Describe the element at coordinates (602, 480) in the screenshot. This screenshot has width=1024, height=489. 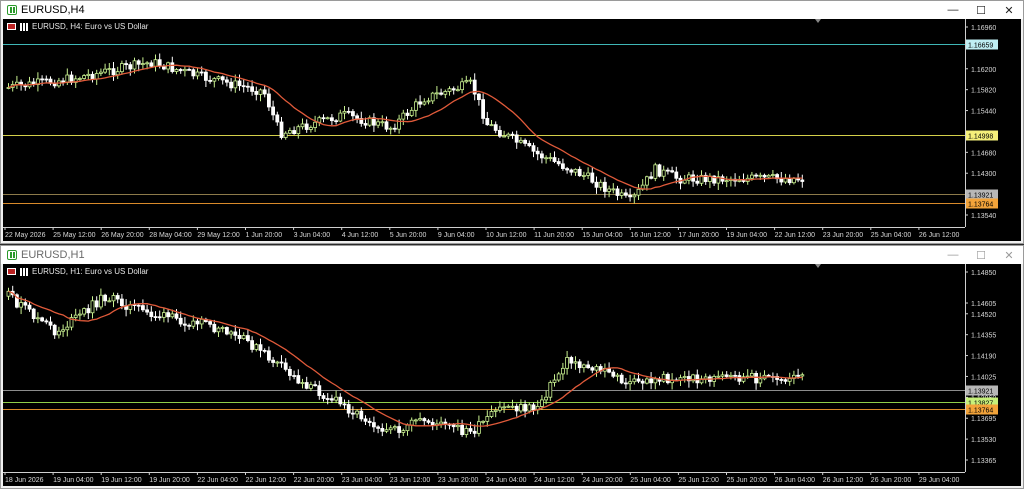
I see `time-tick-label: 24 Jun 20:00` at that location.